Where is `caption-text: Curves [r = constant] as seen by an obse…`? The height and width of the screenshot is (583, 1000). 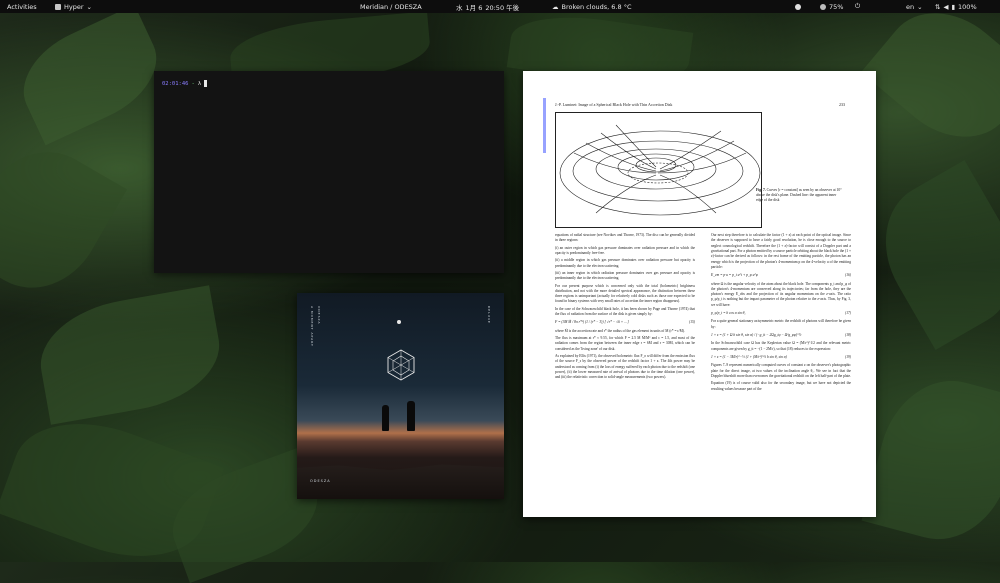 caption-text: Curves [r = constant] as seen by an obse… is located at coordinates (799, 195).